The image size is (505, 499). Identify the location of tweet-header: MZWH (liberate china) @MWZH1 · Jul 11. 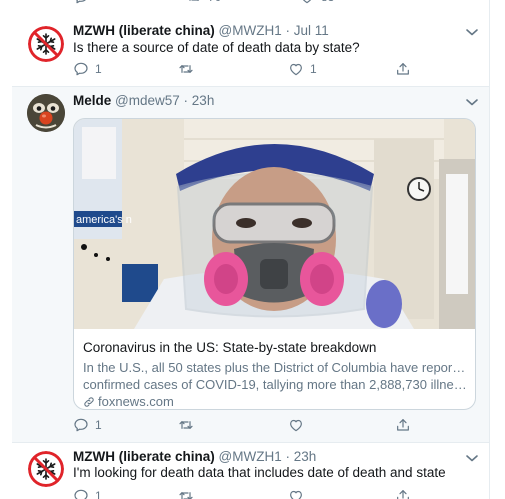
(201, 30).